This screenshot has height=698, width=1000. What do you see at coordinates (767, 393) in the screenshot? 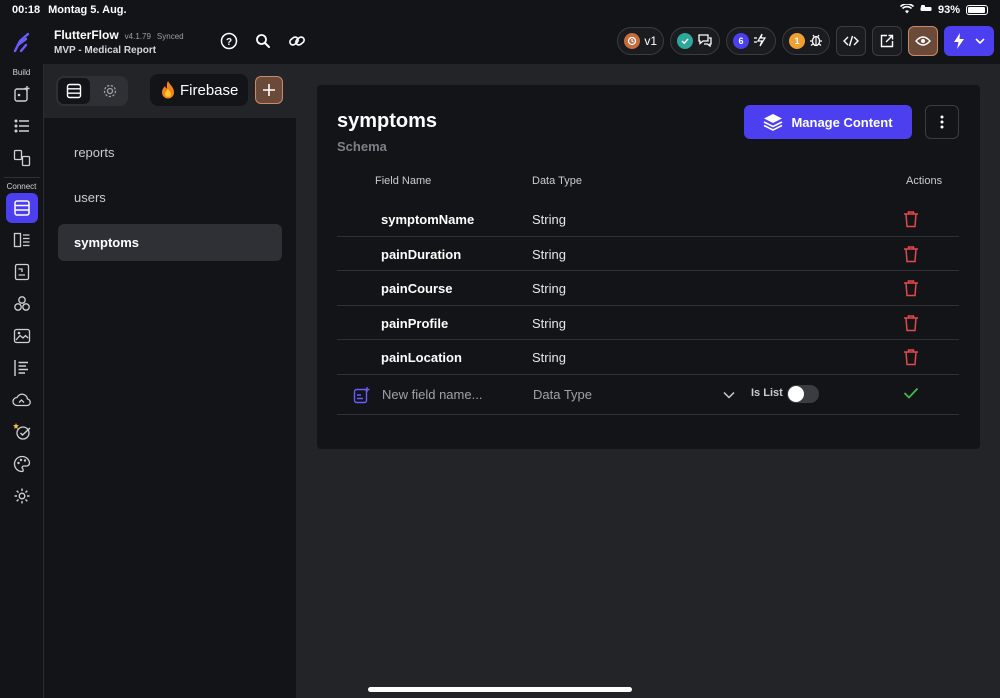
I see `is-list-label: Is List` at bounding box center [767, 393].